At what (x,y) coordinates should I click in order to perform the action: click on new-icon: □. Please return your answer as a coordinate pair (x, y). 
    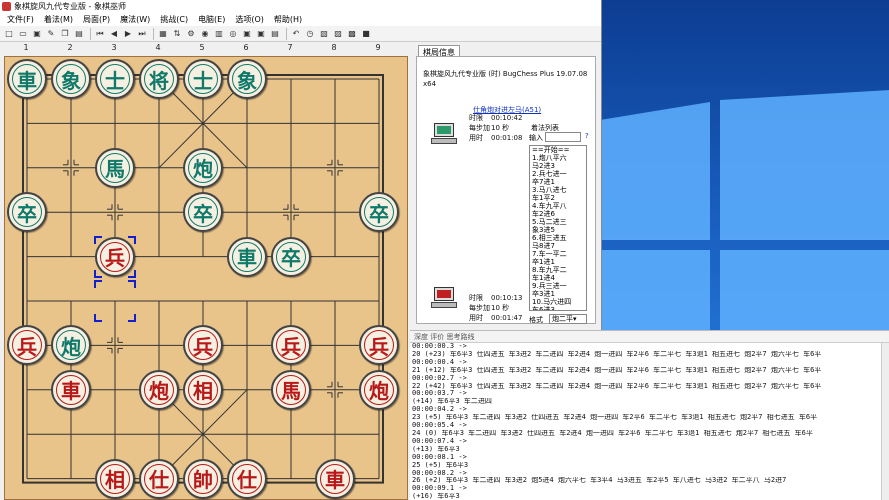
    Looking at the image, I should click on (9, 34).